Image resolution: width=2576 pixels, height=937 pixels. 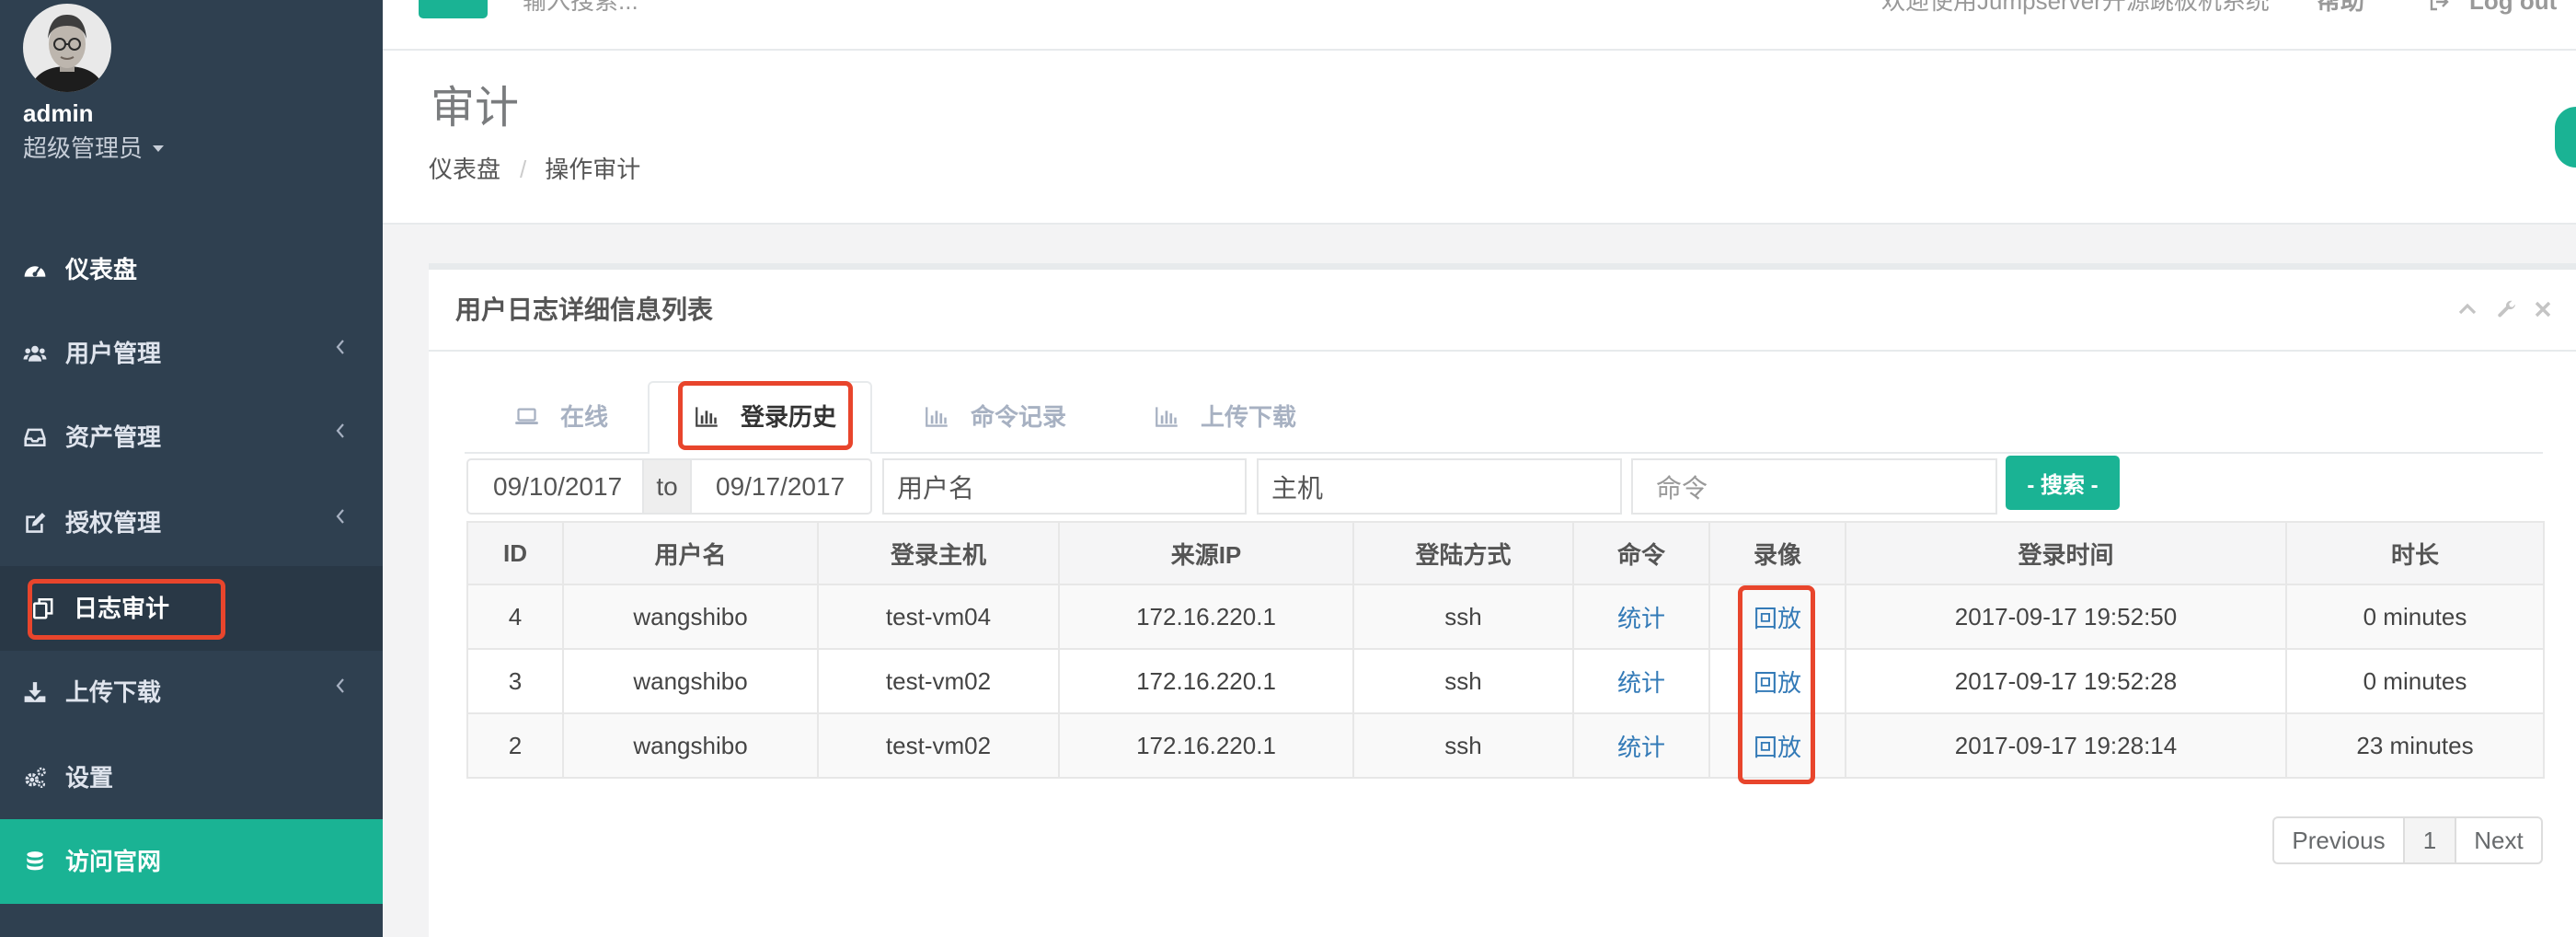 I want to click on avatar, so click(x=67, y=48).